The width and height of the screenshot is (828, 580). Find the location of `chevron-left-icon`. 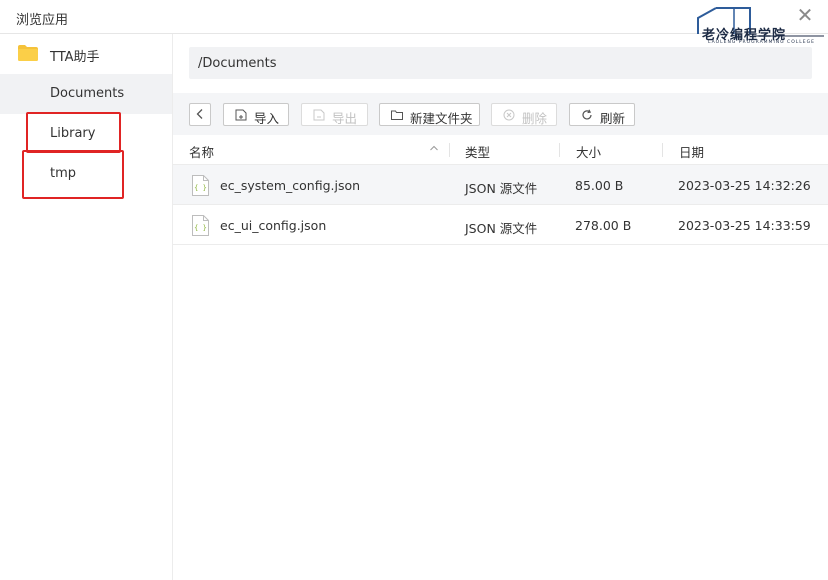

chevron-left-icon is located at coordinates (199, 114).